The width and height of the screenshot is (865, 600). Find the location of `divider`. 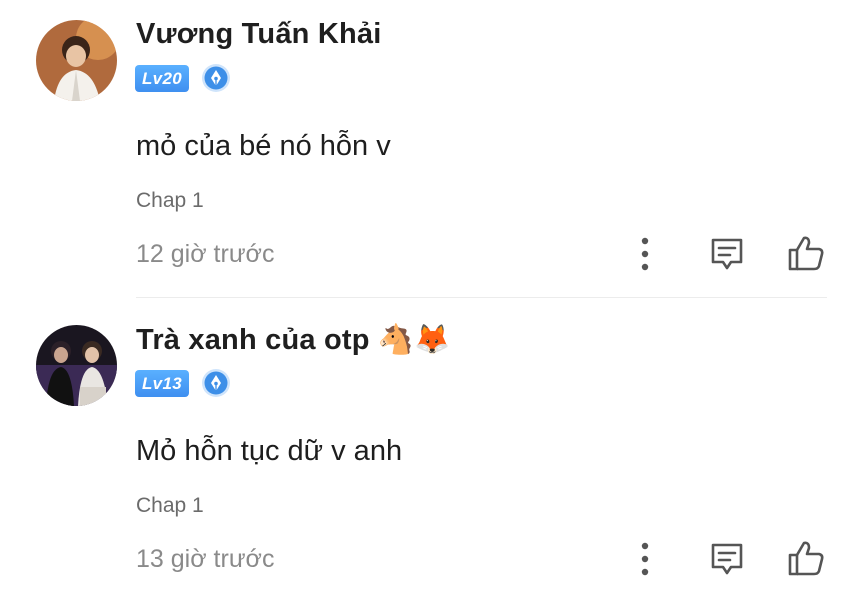

divider is located at coordinates (481, 297).